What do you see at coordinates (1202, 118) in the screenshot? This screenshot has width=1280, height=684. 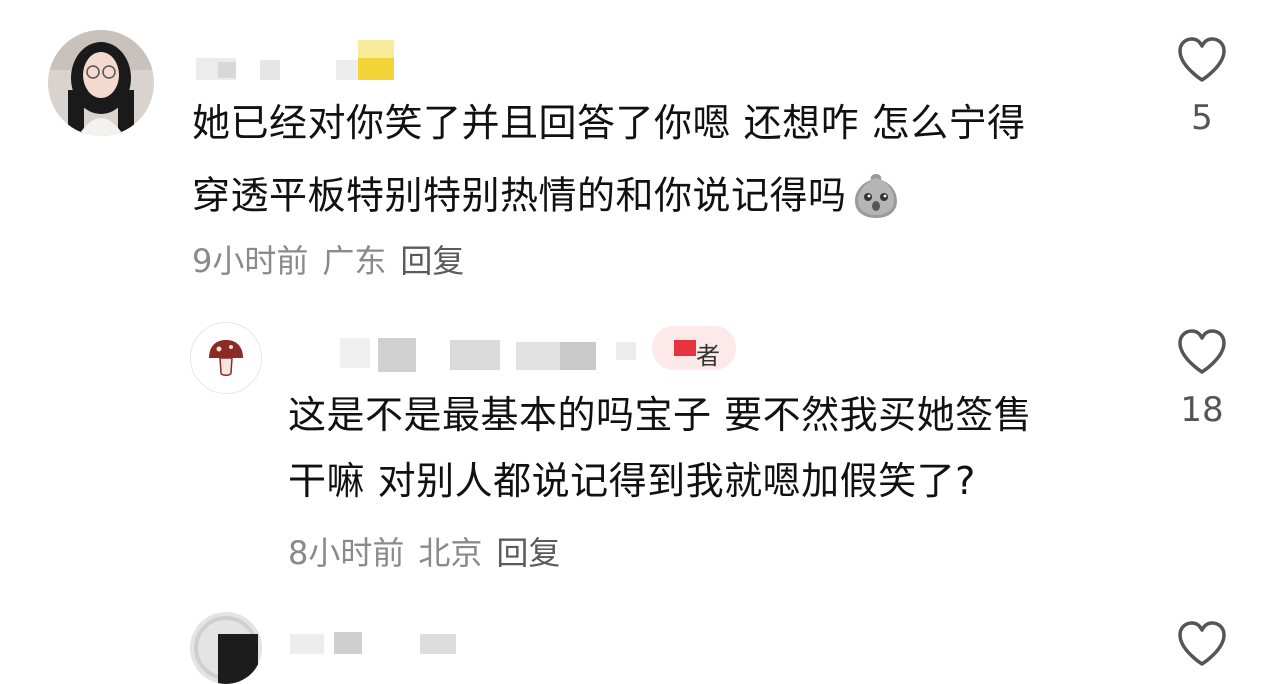 I see `like-count: 5` at bounding box center [1202, 118].